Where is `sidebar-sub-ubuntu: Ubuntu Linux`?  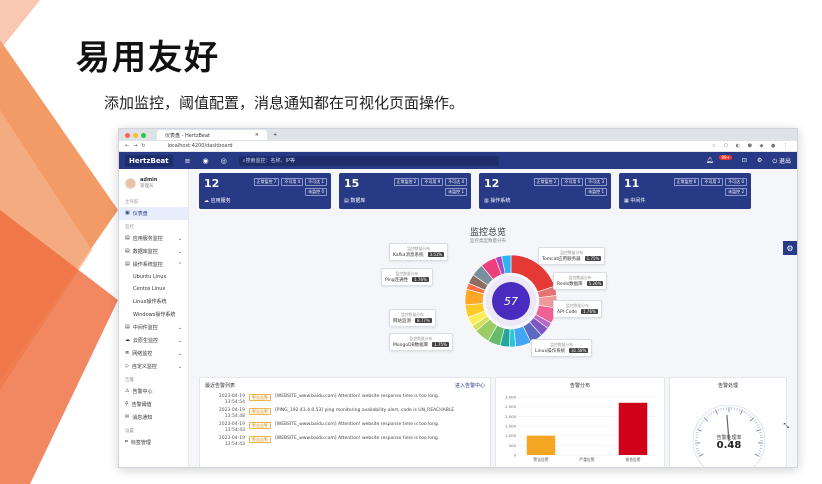
sidebar-sub-ubuntu: Ubuntu Linux is located at coordinates (153, 277).